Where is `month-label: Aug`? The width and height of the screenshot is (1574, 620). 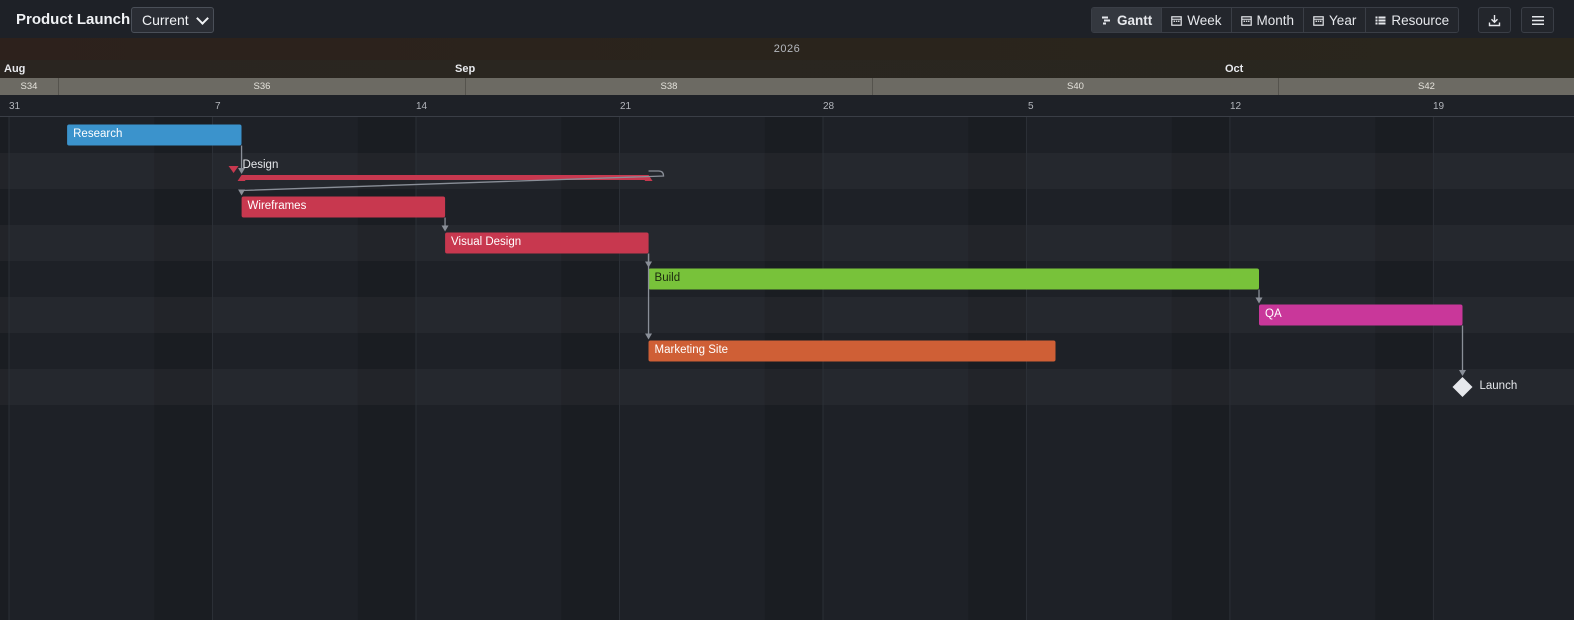
month-label: Aug is located at coordinates (15, 69).